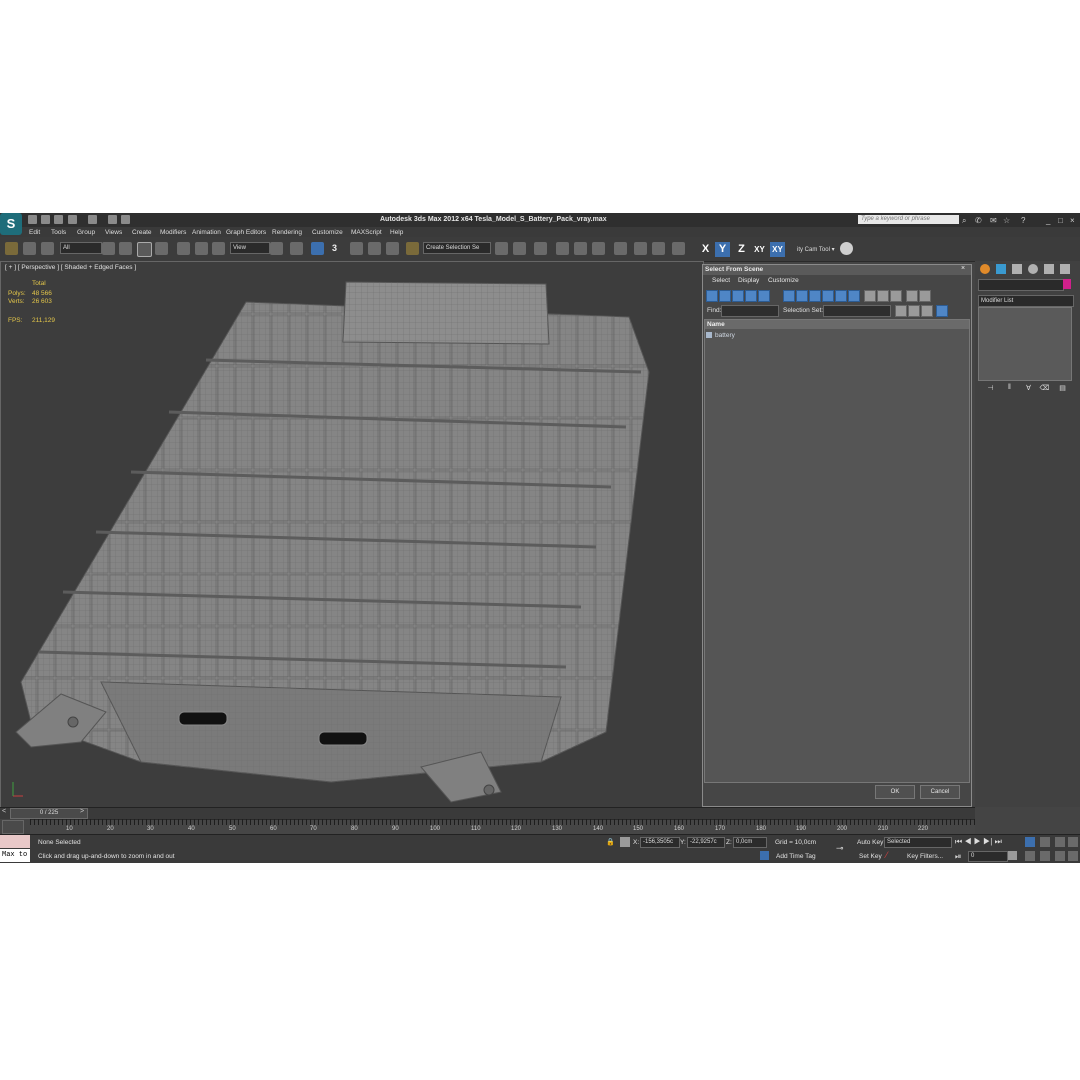  I want to click on utilities-tab-icon, so click(1065, 269).